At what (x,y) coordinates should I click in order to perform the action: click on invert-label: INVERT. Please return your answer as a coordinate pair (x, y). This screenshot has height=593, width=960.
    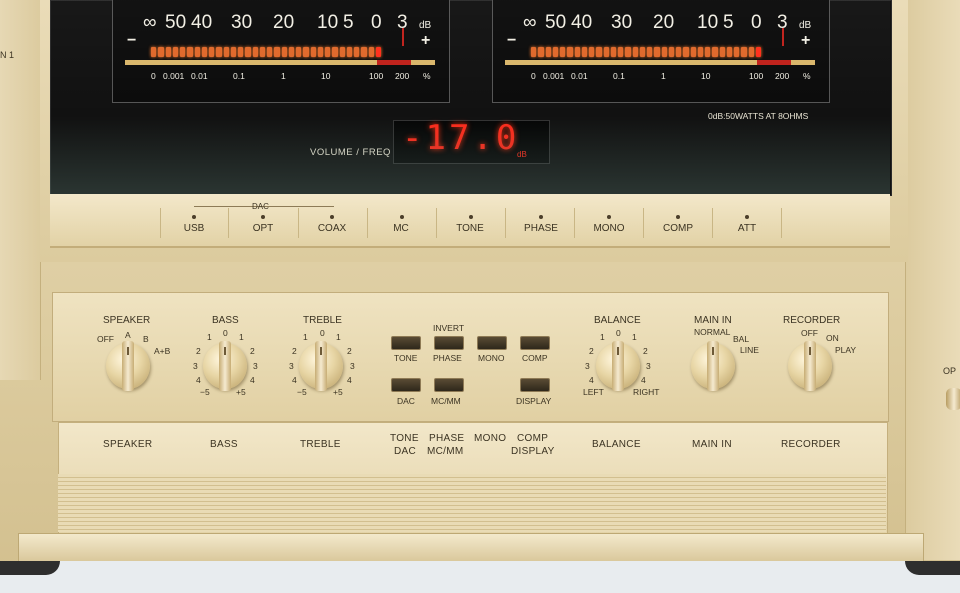
    Looking at the image, I should click on (449, 328).